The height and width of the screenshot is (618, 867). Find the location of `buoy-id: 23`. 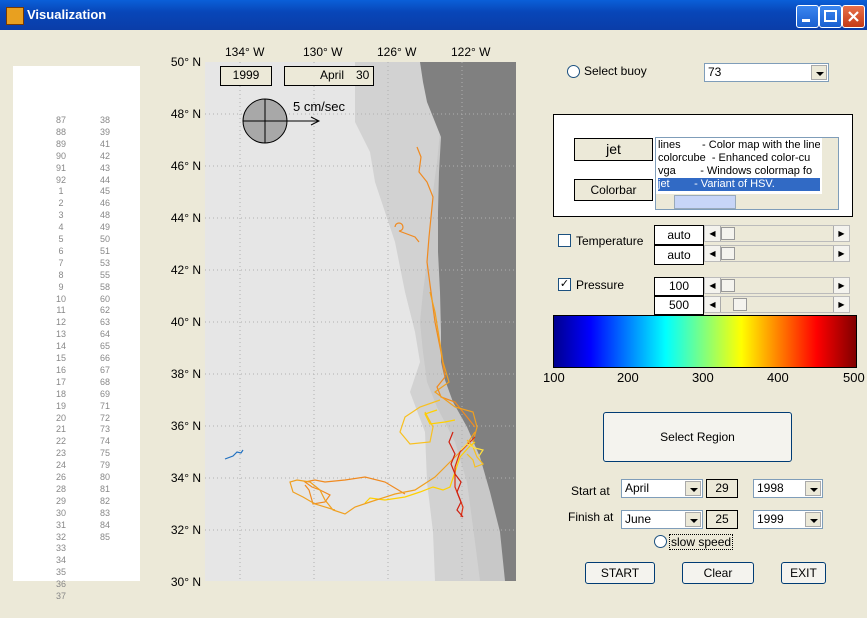

buoy-id: 23 is located at coordinates (61, 453).